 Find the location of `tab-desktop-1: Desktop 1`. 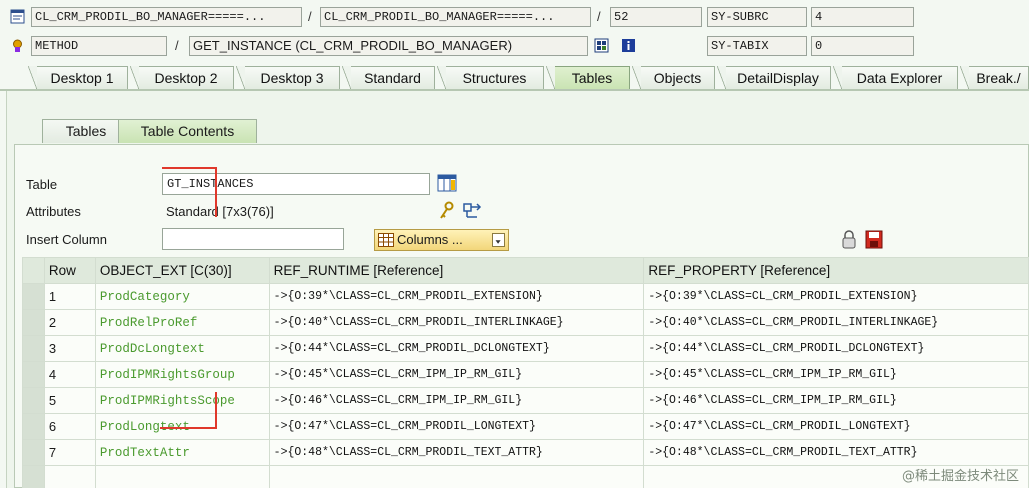

tab-desktop-1: Desktop 1 is located at coordinates (78, 78).